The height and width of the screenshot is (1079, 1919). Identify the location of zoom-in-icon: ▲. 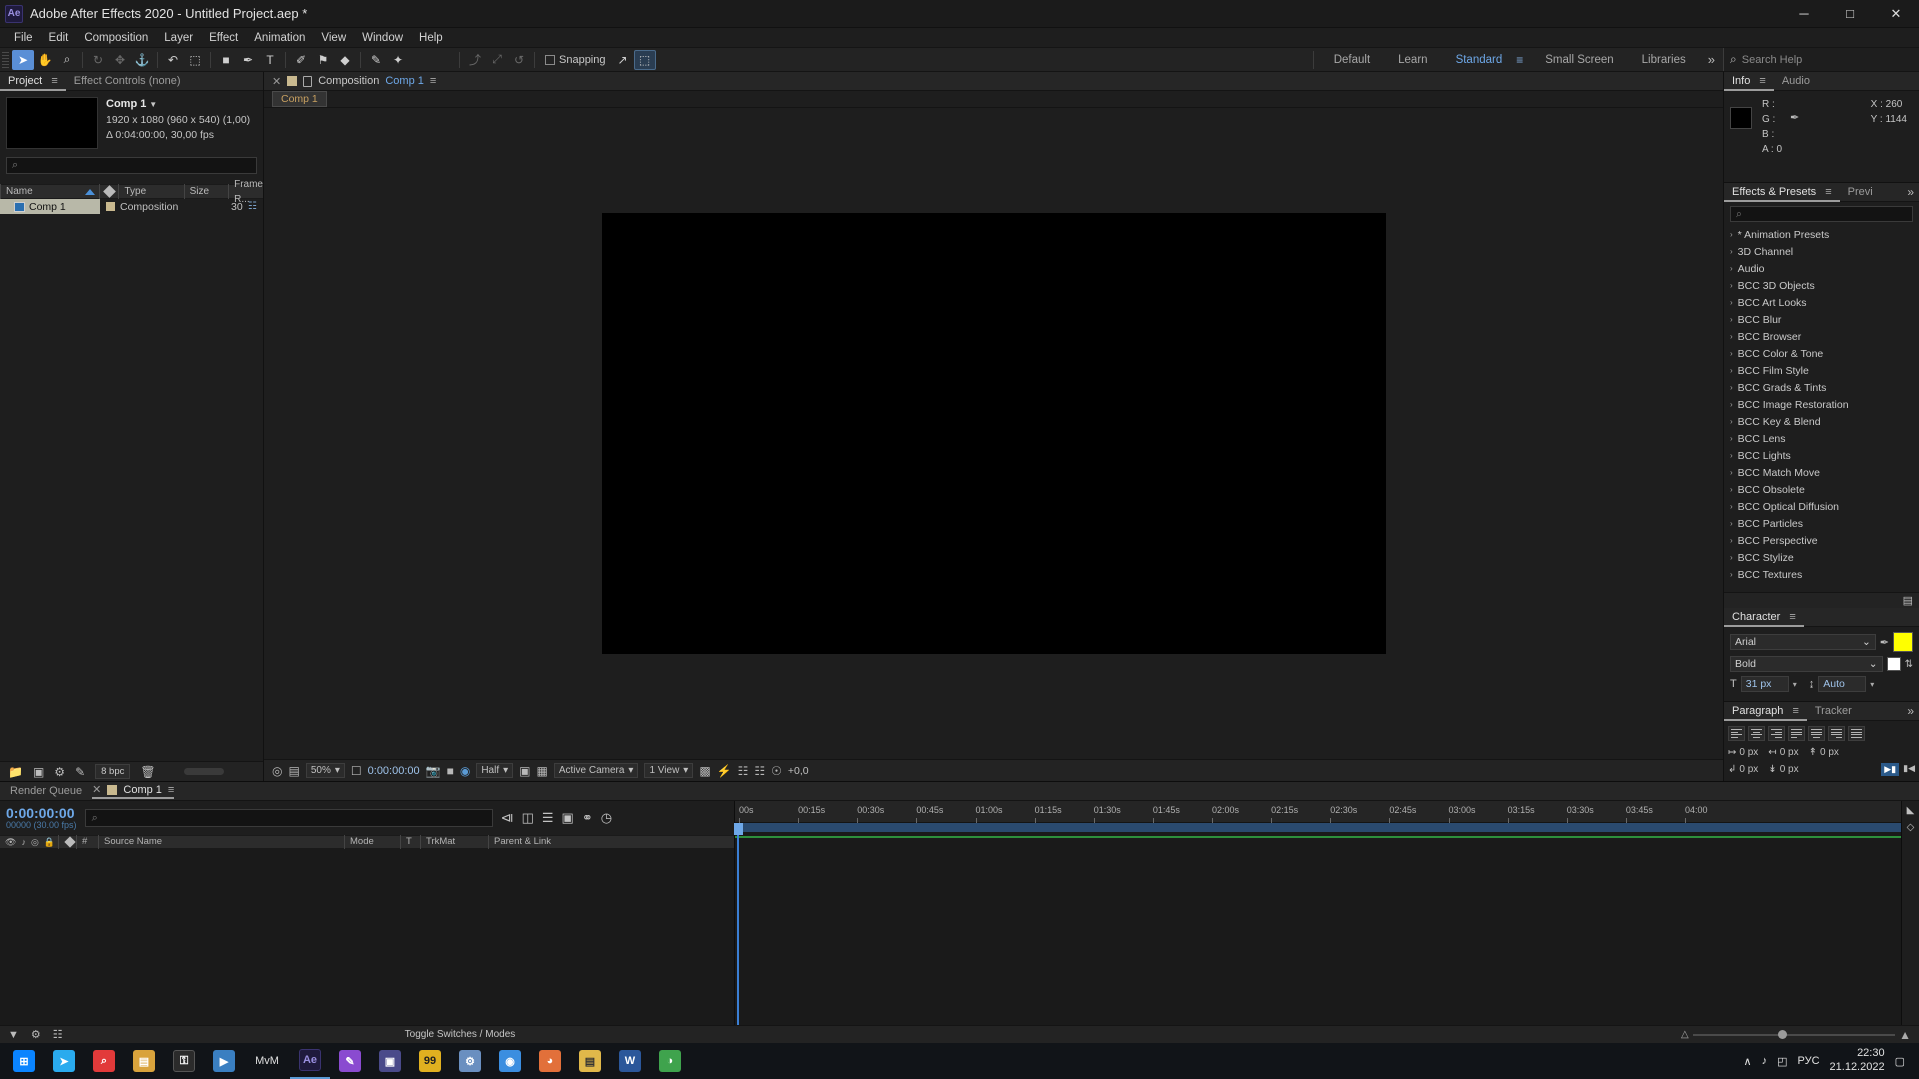
(1905, 1035).